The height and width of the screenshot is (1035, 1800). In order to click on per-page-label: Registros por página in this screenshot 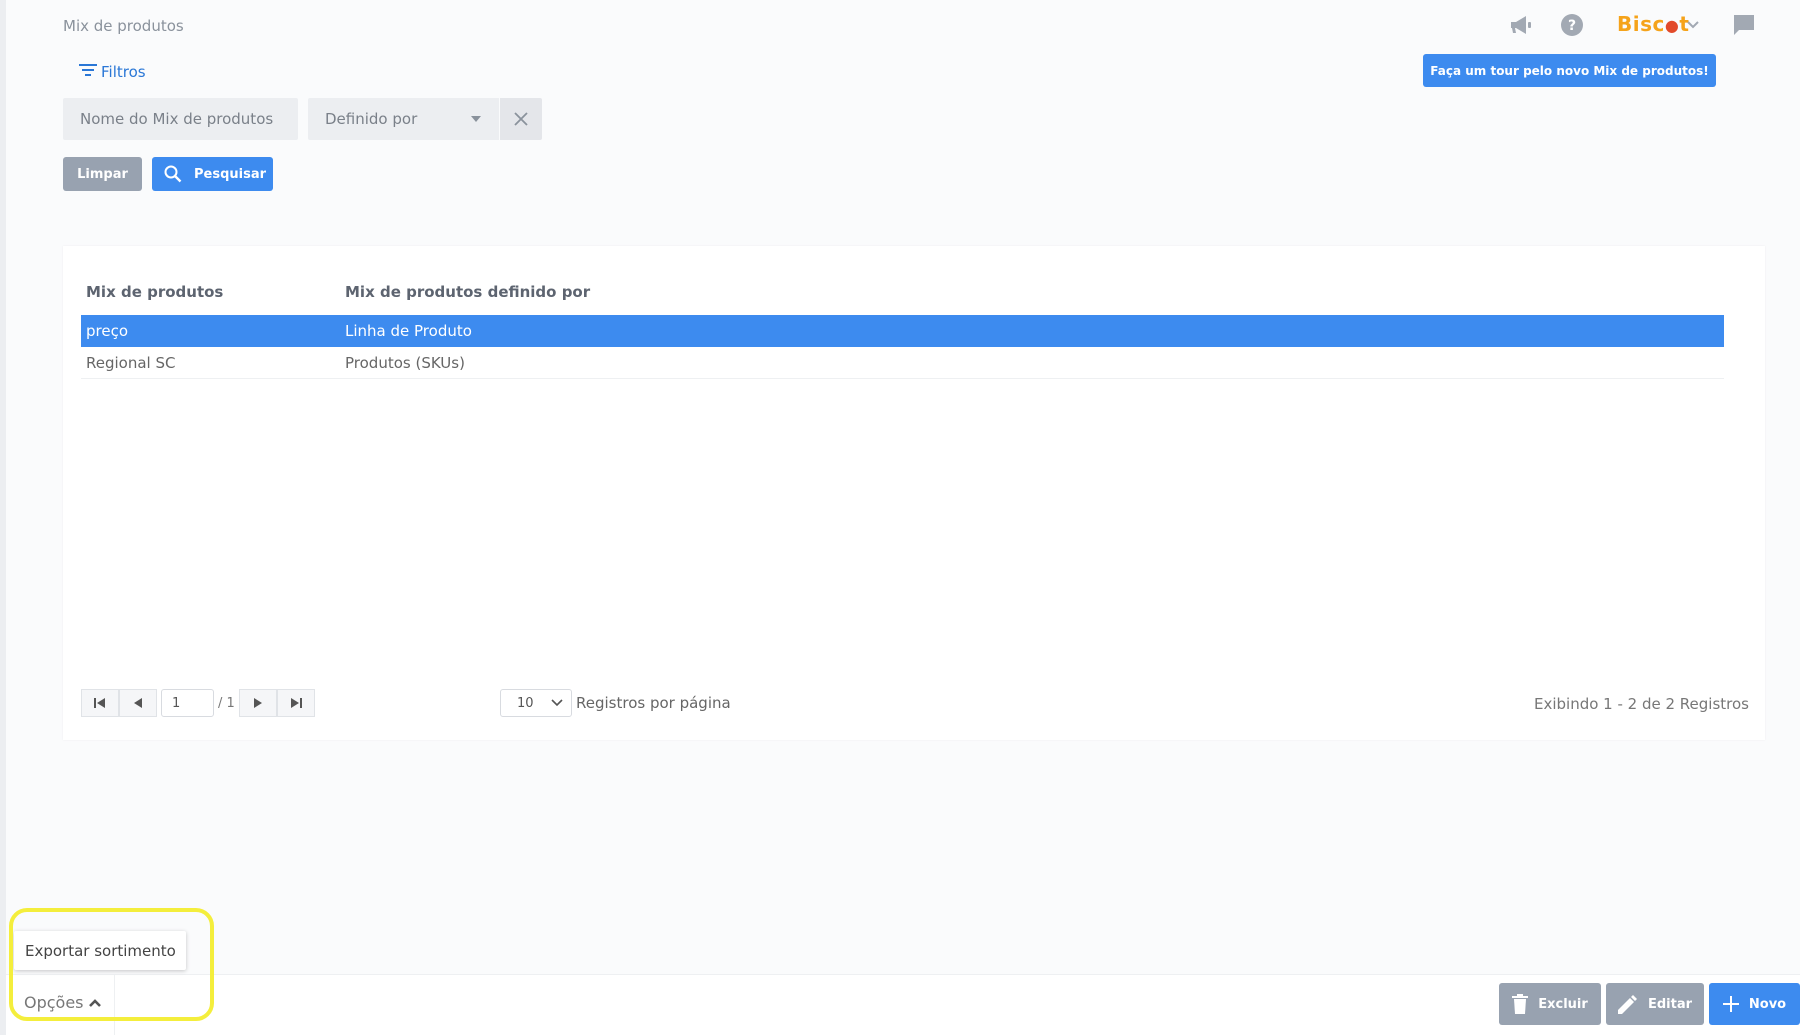, I will do `click(653, 703)`.